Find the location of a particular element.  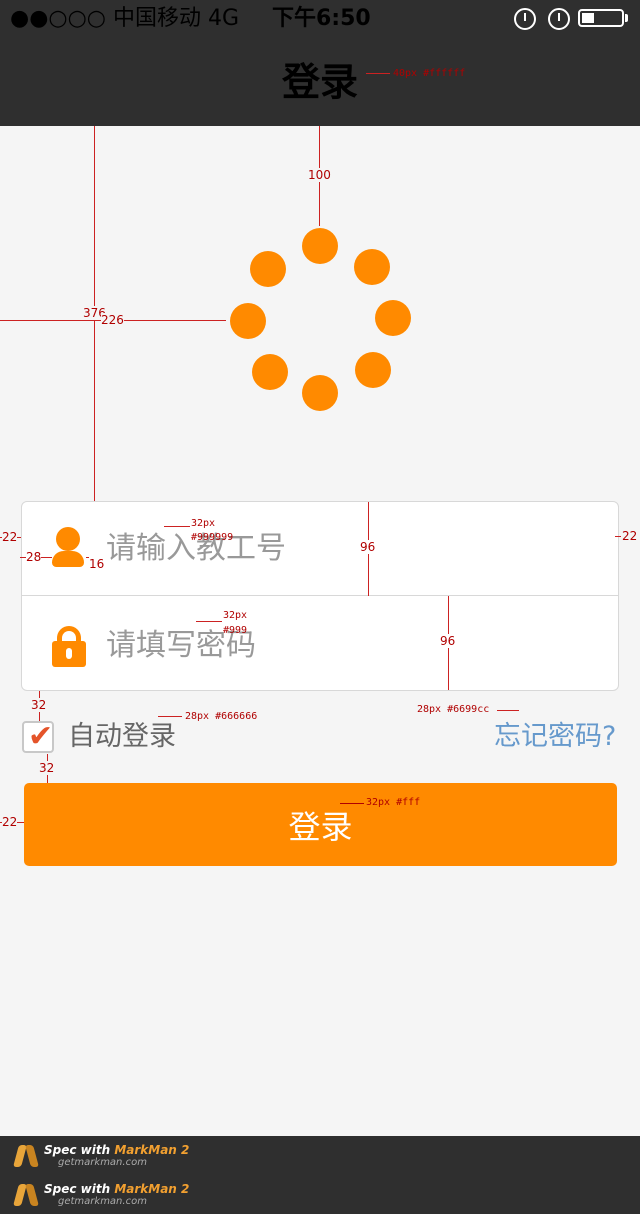

rotation-lock-icon is located at coordinates (525, 19).